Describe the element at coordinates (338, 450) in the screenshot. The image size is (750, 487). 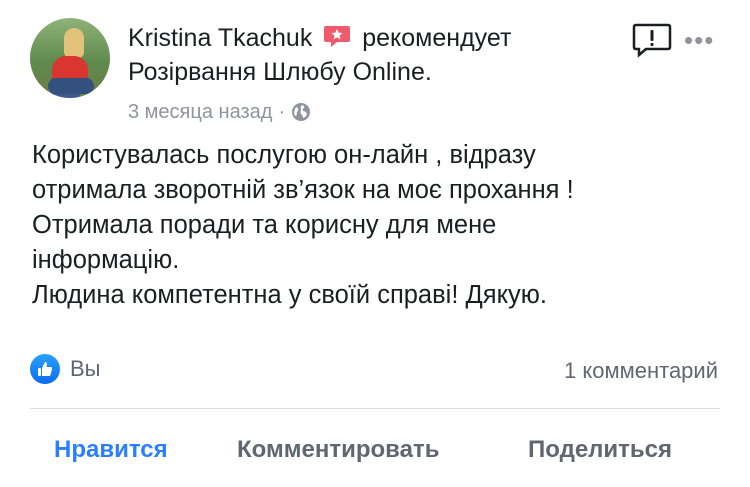
I see `comment-button: Комментировать` at that location.